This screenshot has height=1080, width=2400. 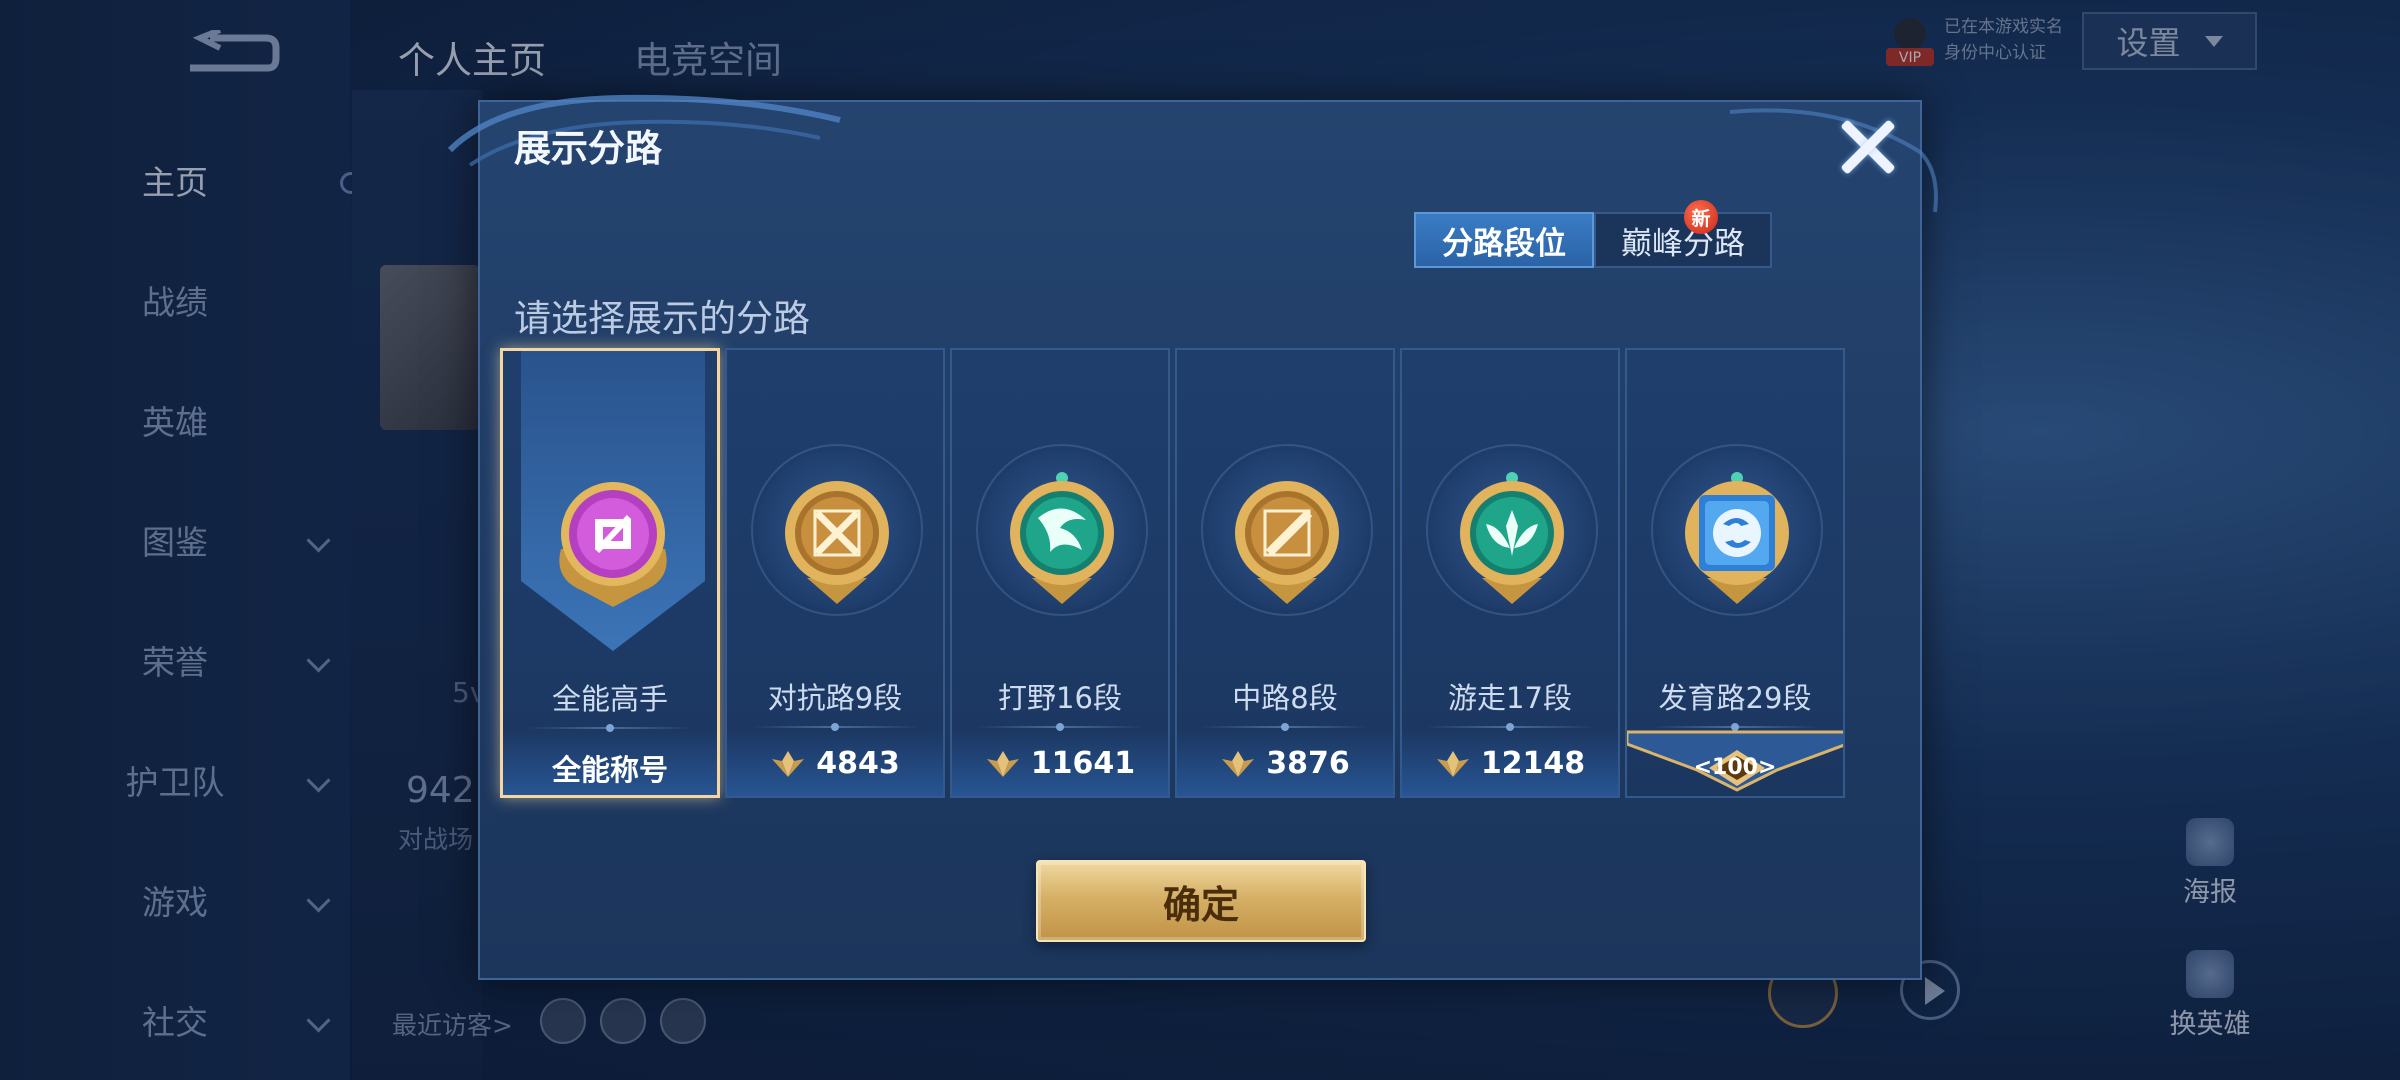 What do you see at coordinates (609, 699) in the screenshot?
I see `lane-rank-label: 全能高手` at bounding box center [609, 699].